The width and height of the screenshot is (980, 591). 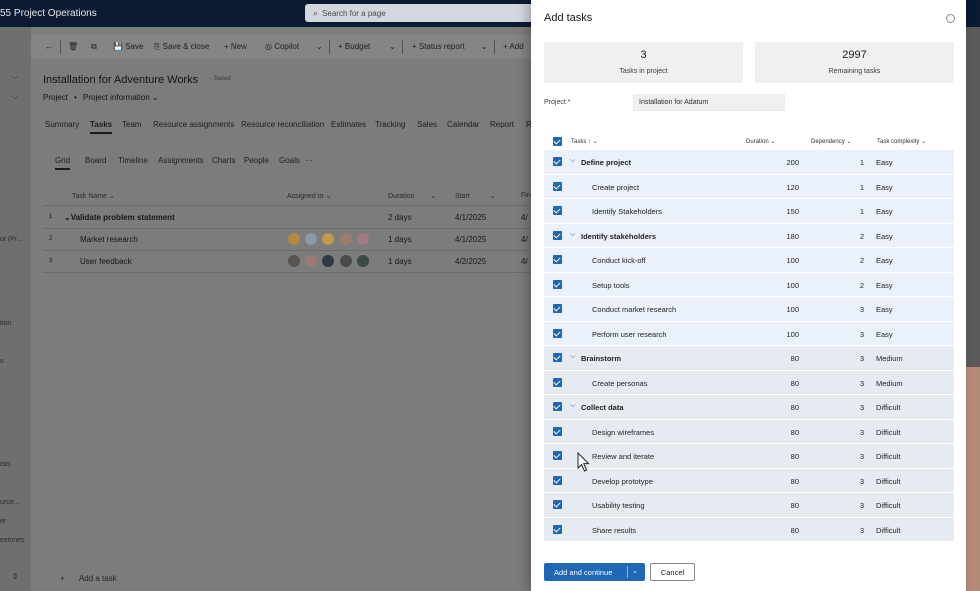 I want to click on col-start: Start ⌄, so click(x=475, y=196).